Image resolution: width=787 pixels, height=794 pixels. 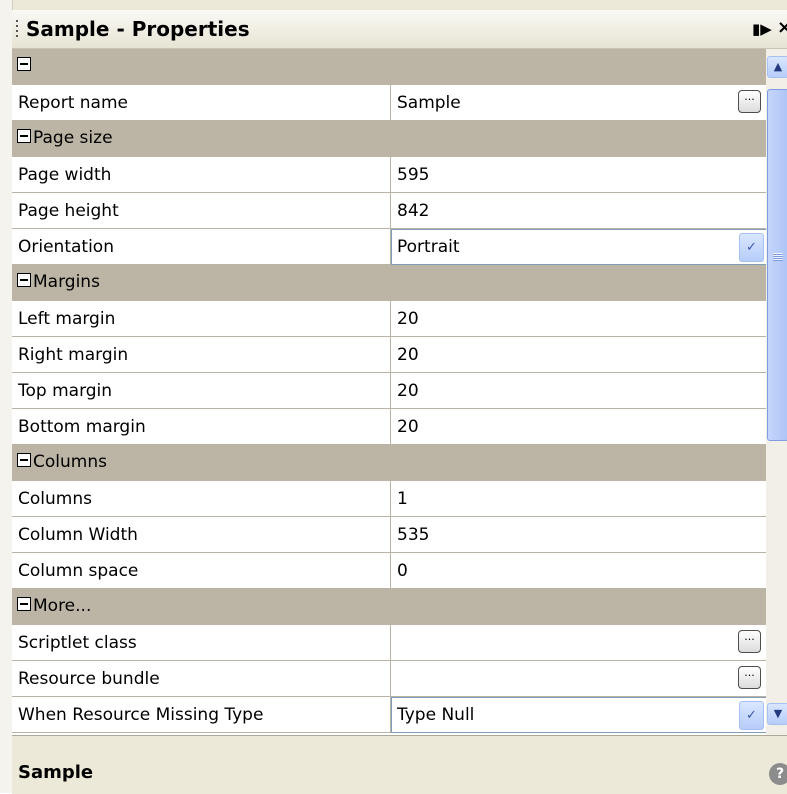 What do you see at coordinates (782, 27) in the screenshot?
I see `close-icon: ×` at bounding box center [782, 27].